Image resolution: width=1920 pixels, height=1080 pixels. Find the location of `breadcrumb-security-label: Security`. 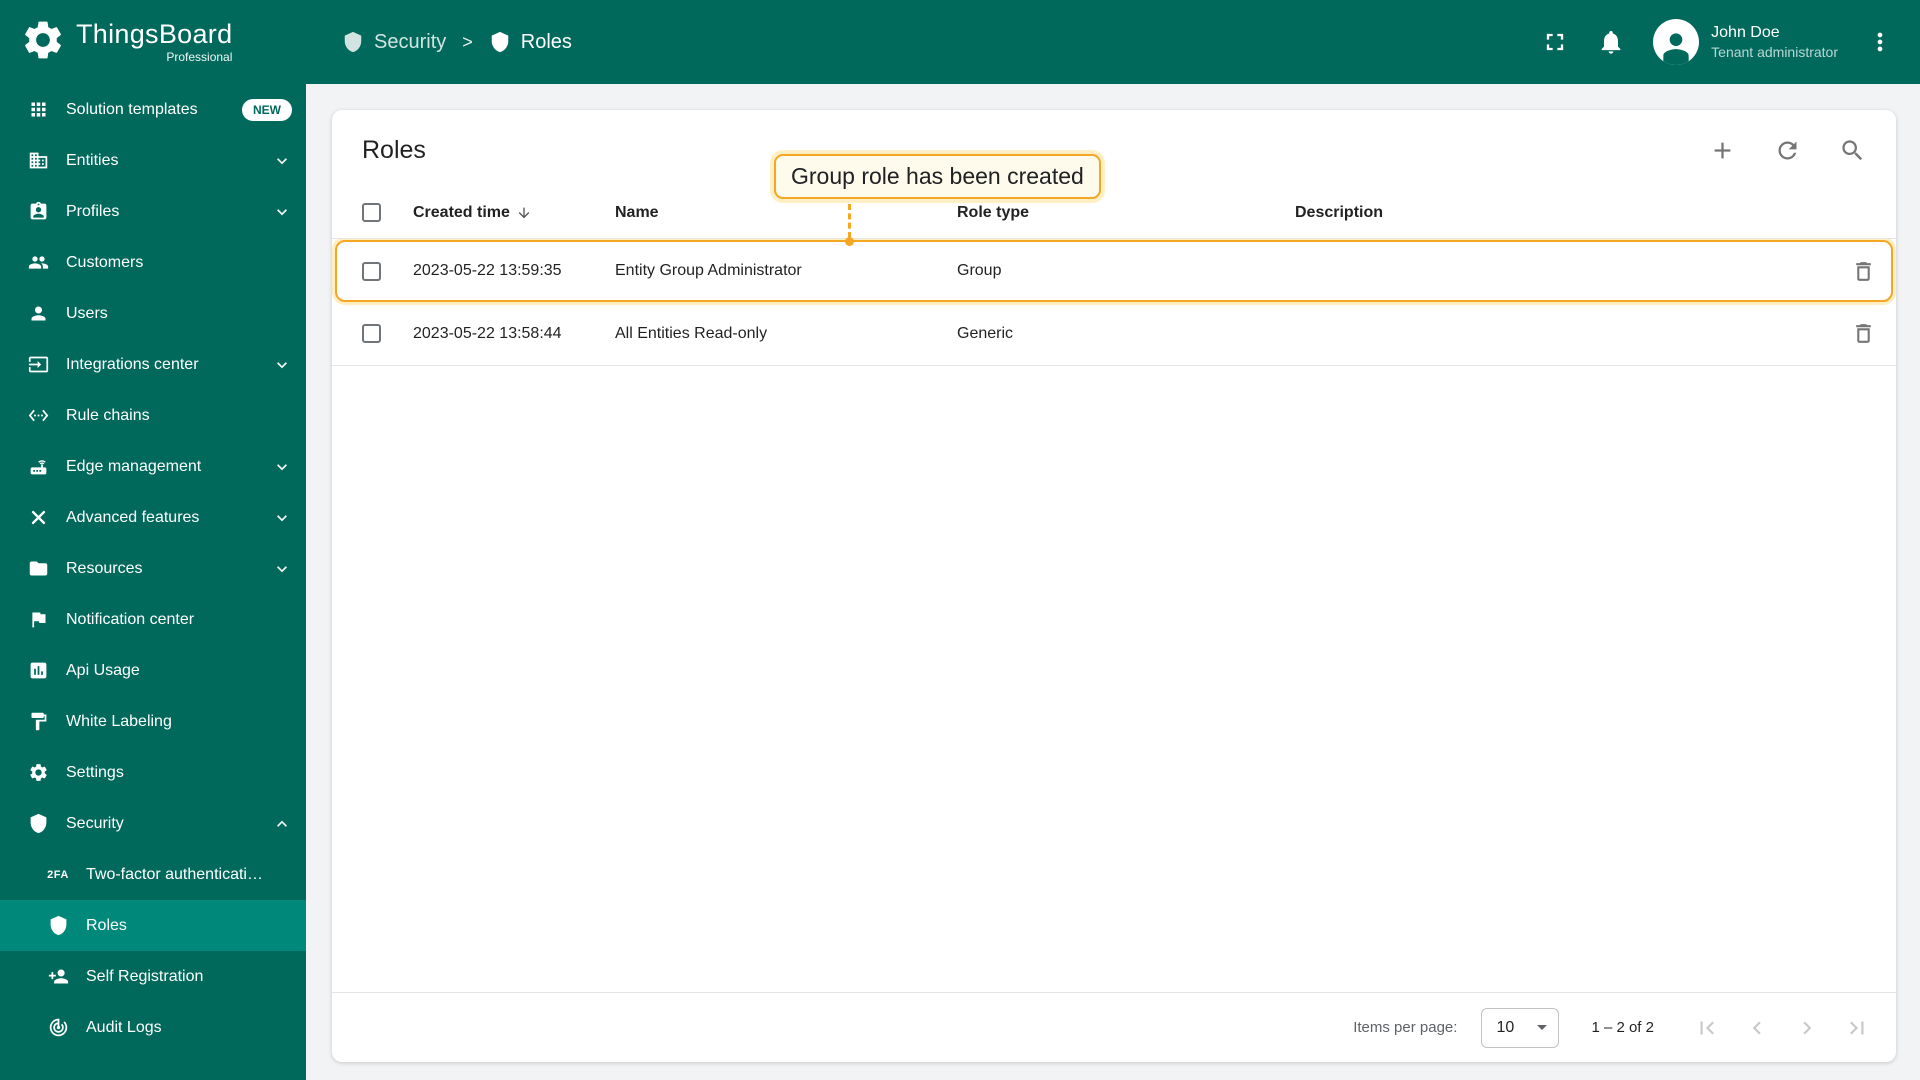

breadcrumb-security-label: Security is located at coordinates (410, 41).